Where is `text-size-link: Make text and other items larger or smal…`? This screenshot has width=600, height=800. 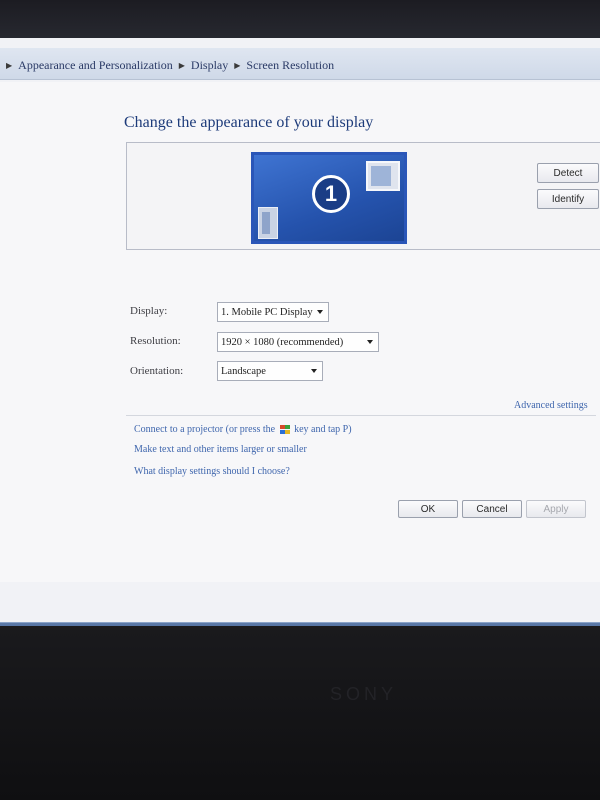
text-size-link: Make text and other items larger or smal… is located at coordinates (220, 449).